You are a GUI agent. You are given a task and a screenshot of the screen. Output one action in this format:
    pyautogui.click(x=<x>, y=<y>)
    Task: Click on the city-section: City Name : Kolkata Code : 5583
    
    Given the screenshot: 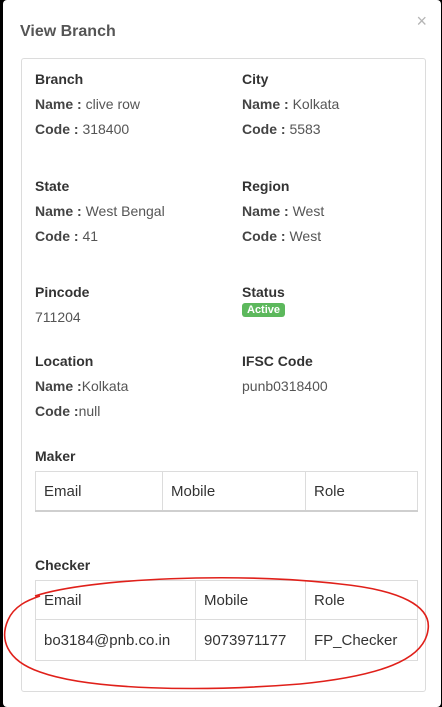 What is the action you would take?
    pyautogui.click(x=290, y=104)
    